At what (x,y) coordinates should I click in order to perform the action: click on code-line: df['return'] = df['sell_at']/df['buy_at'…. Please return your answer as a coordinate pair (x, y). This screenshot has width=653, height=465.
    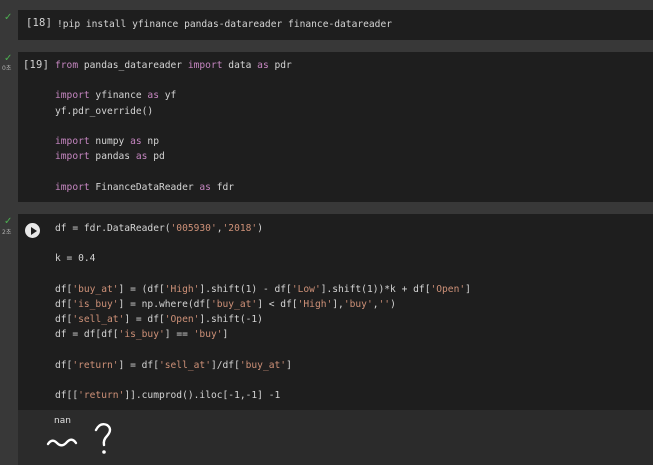
    Looking at the image, I should click on (173, 365).